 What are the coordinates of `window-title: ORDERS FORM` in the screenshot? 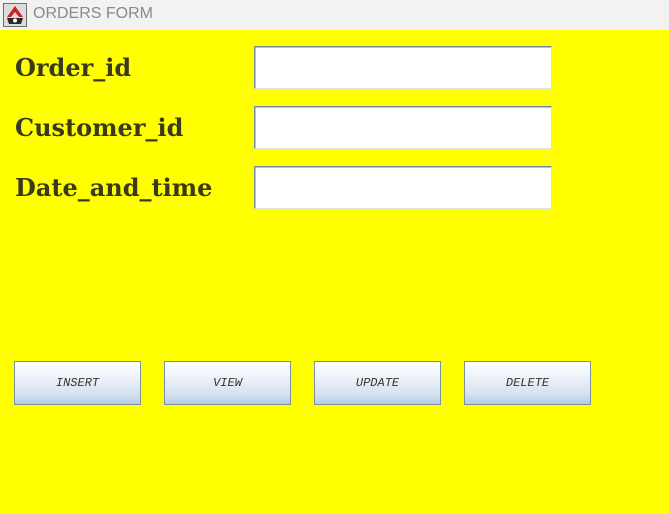 It's located at (93, 13).